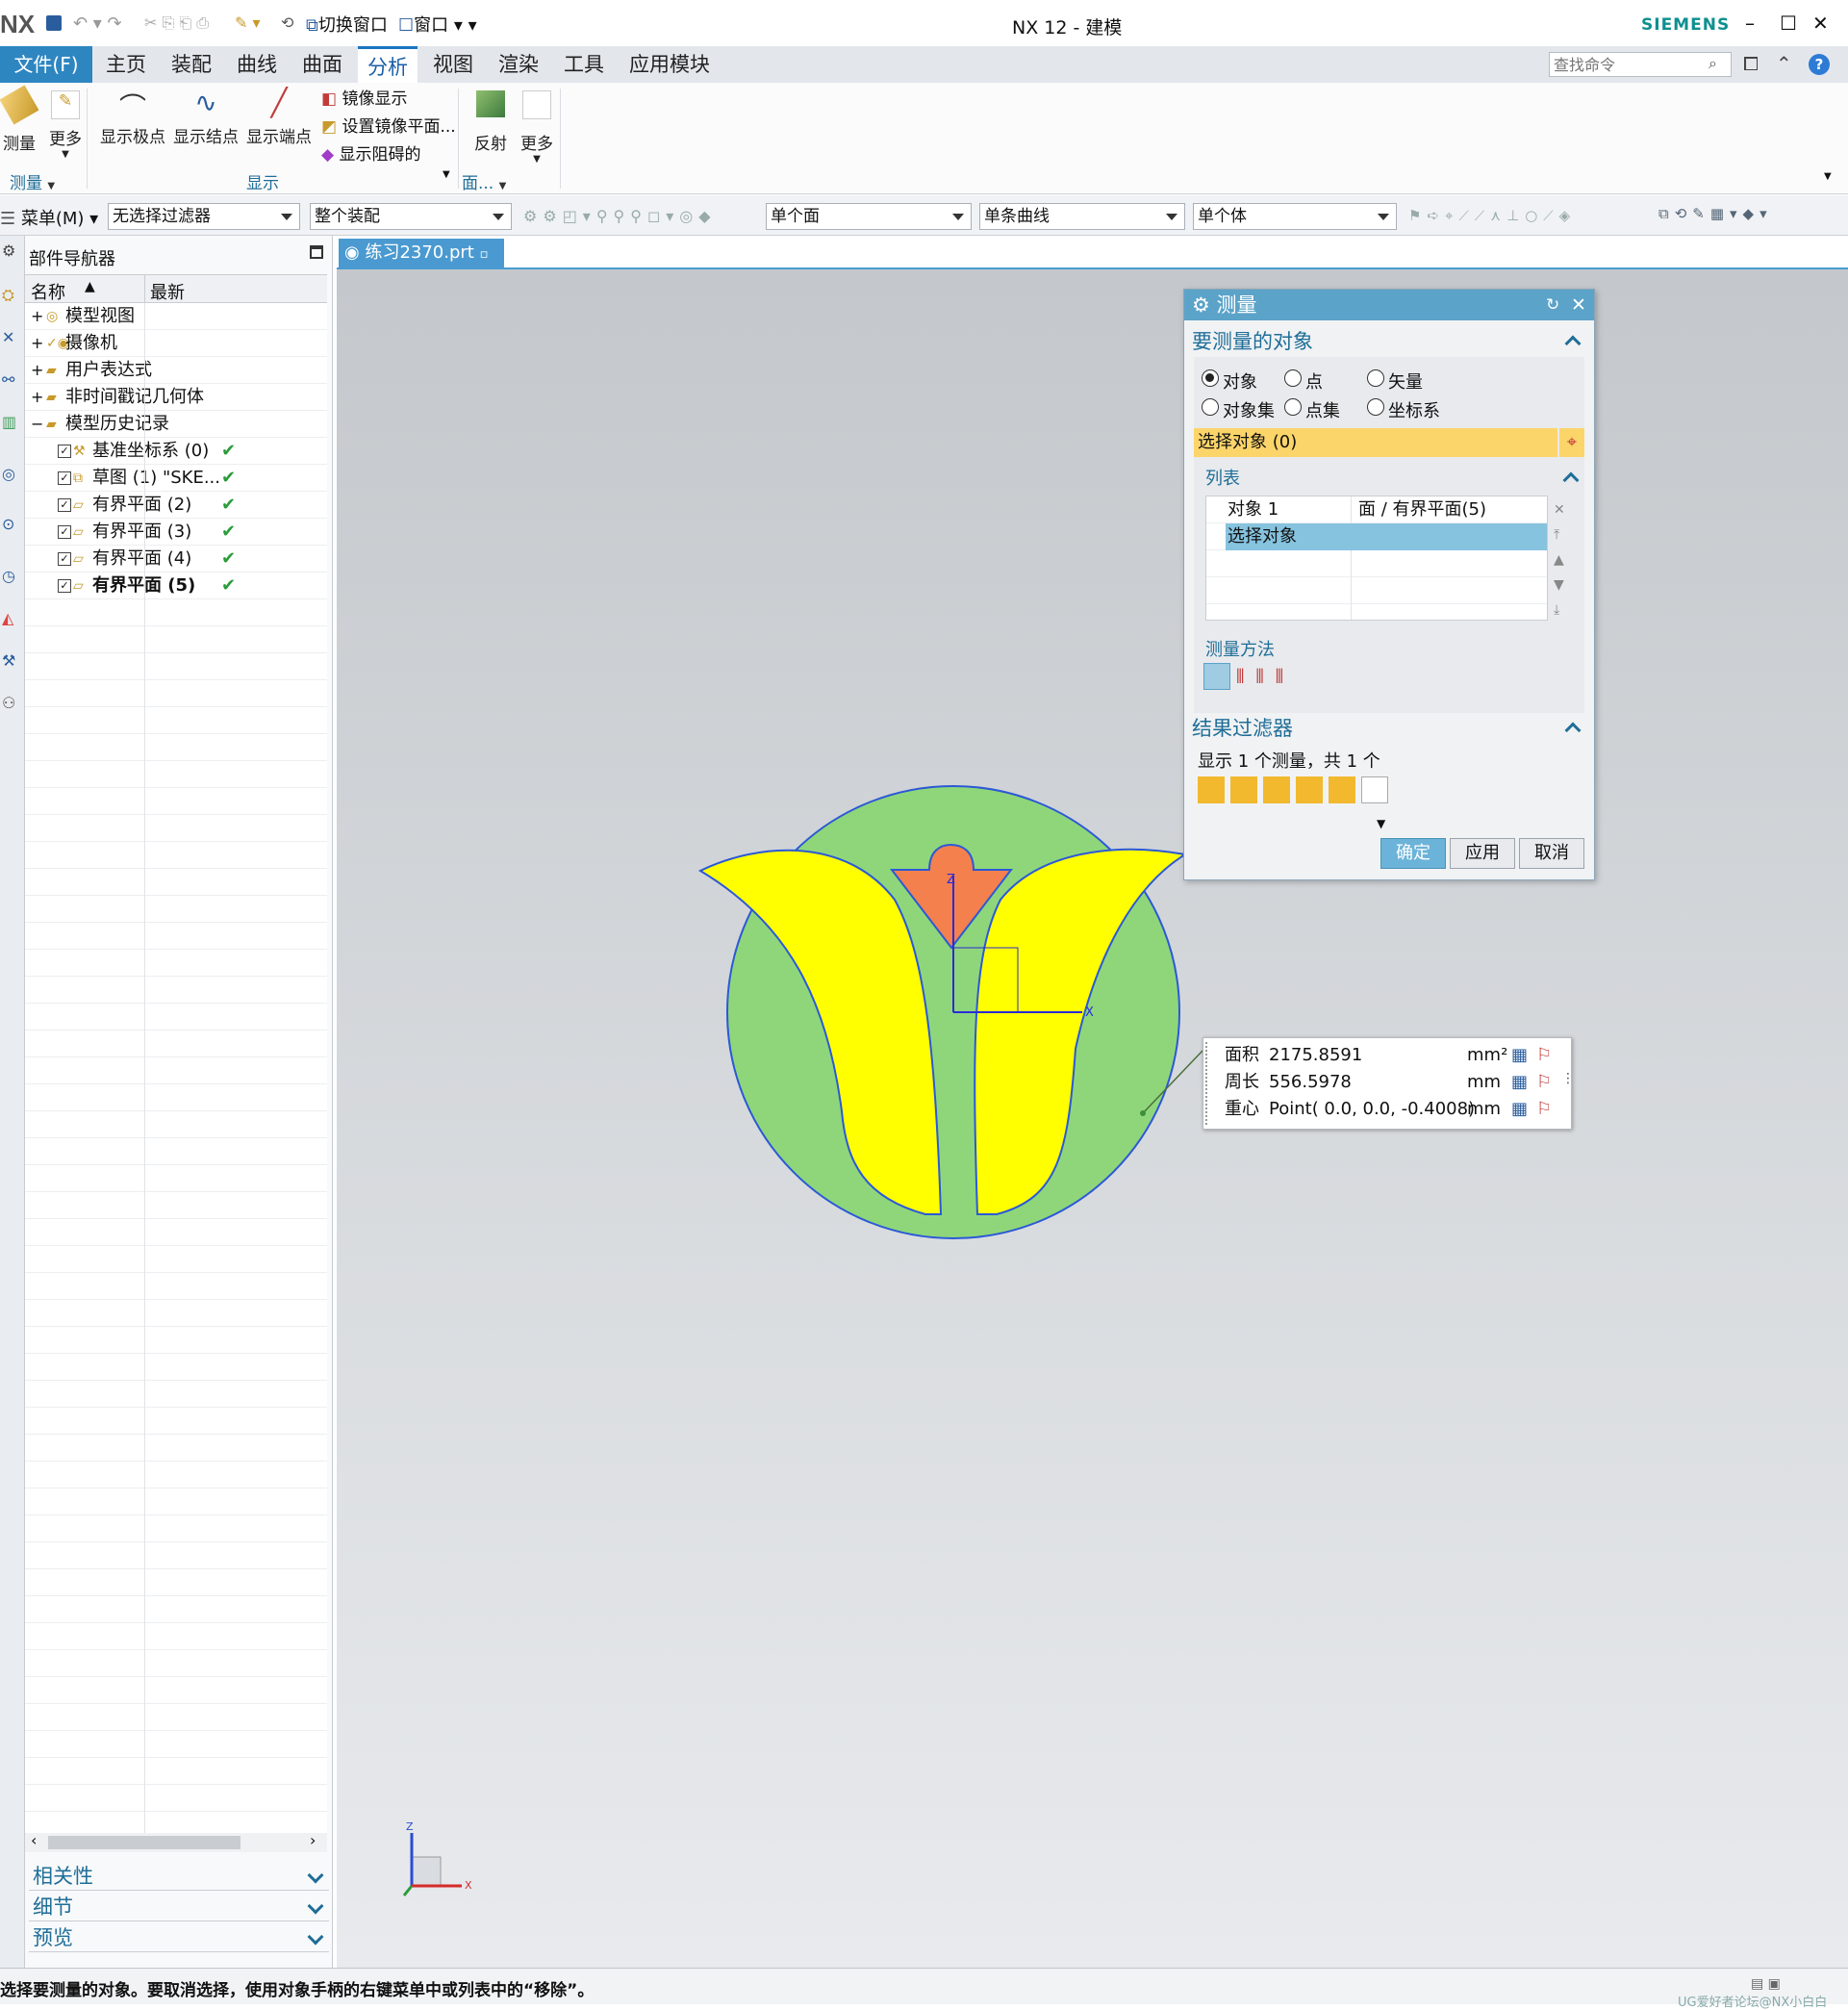  I want to click on more-display-button: 更多 ▼, so click(537, 126).